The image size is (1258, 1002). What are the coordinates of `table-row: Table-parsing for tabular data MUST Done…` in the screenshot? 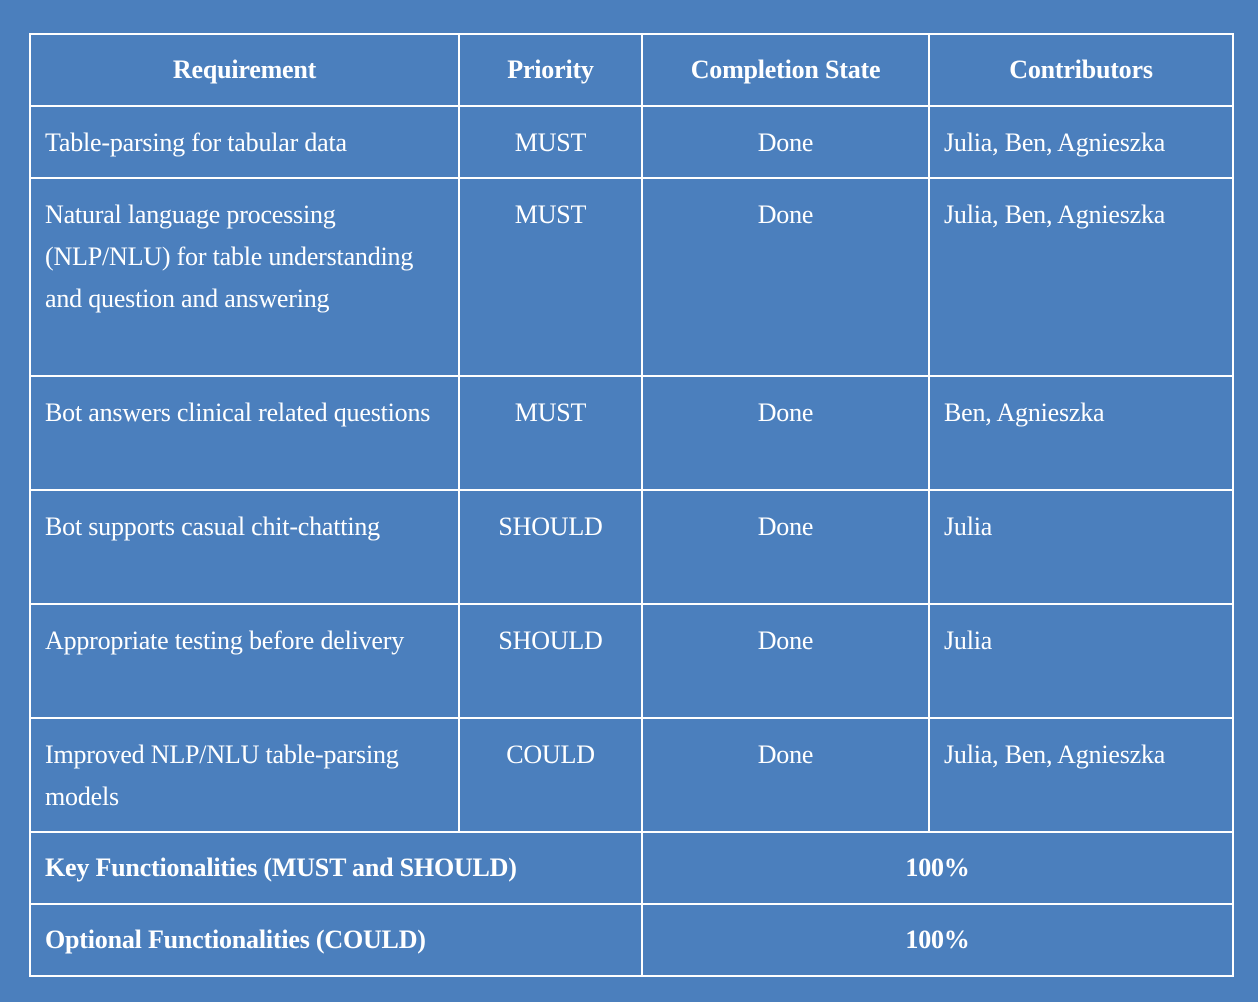 It's located at (631, 142).